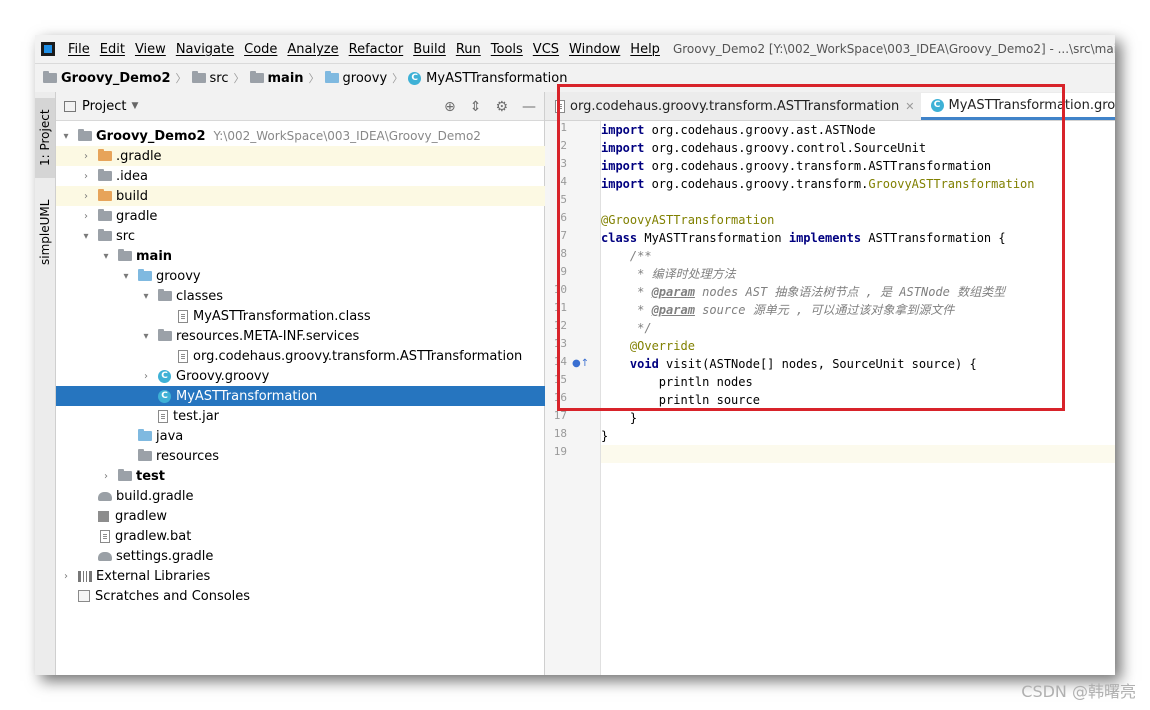 This screenshot has width=1150, height=710. Describe the element at coordinates (312, 216) in the screenshot. I see `tree-item-gradle: › gradle` at that location.